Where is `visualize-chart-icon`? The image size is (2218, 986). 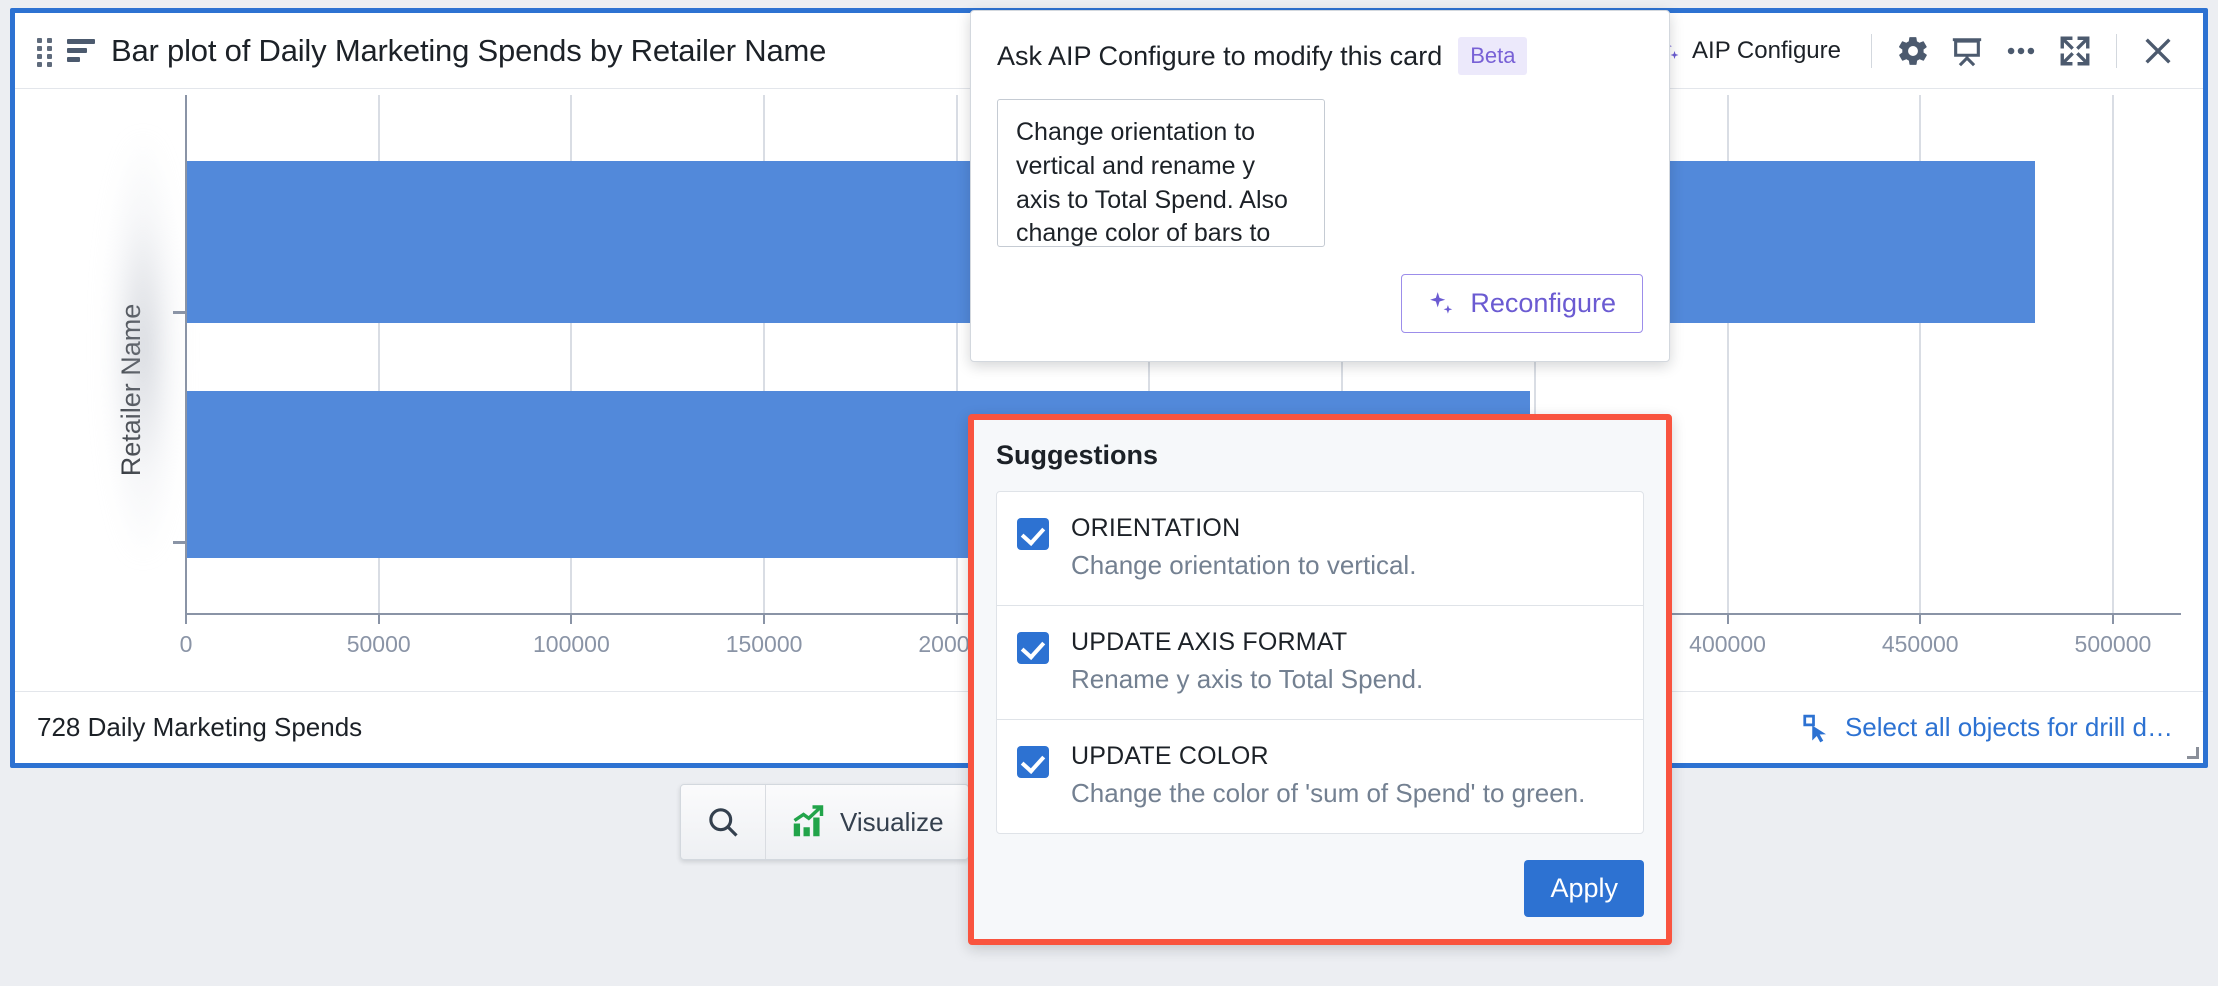 visualize-chart-icon is located at coordinates (808, 821).